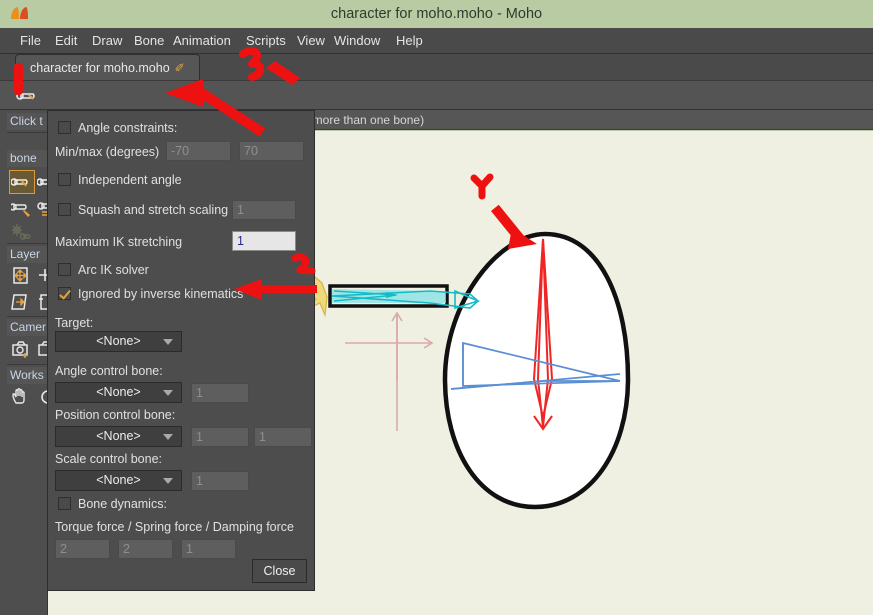  What do you see at coordinates (107, 152) in the screenshot?
I see `minmax-label: Min/max (degrees)` at bounding box center [107, 152].